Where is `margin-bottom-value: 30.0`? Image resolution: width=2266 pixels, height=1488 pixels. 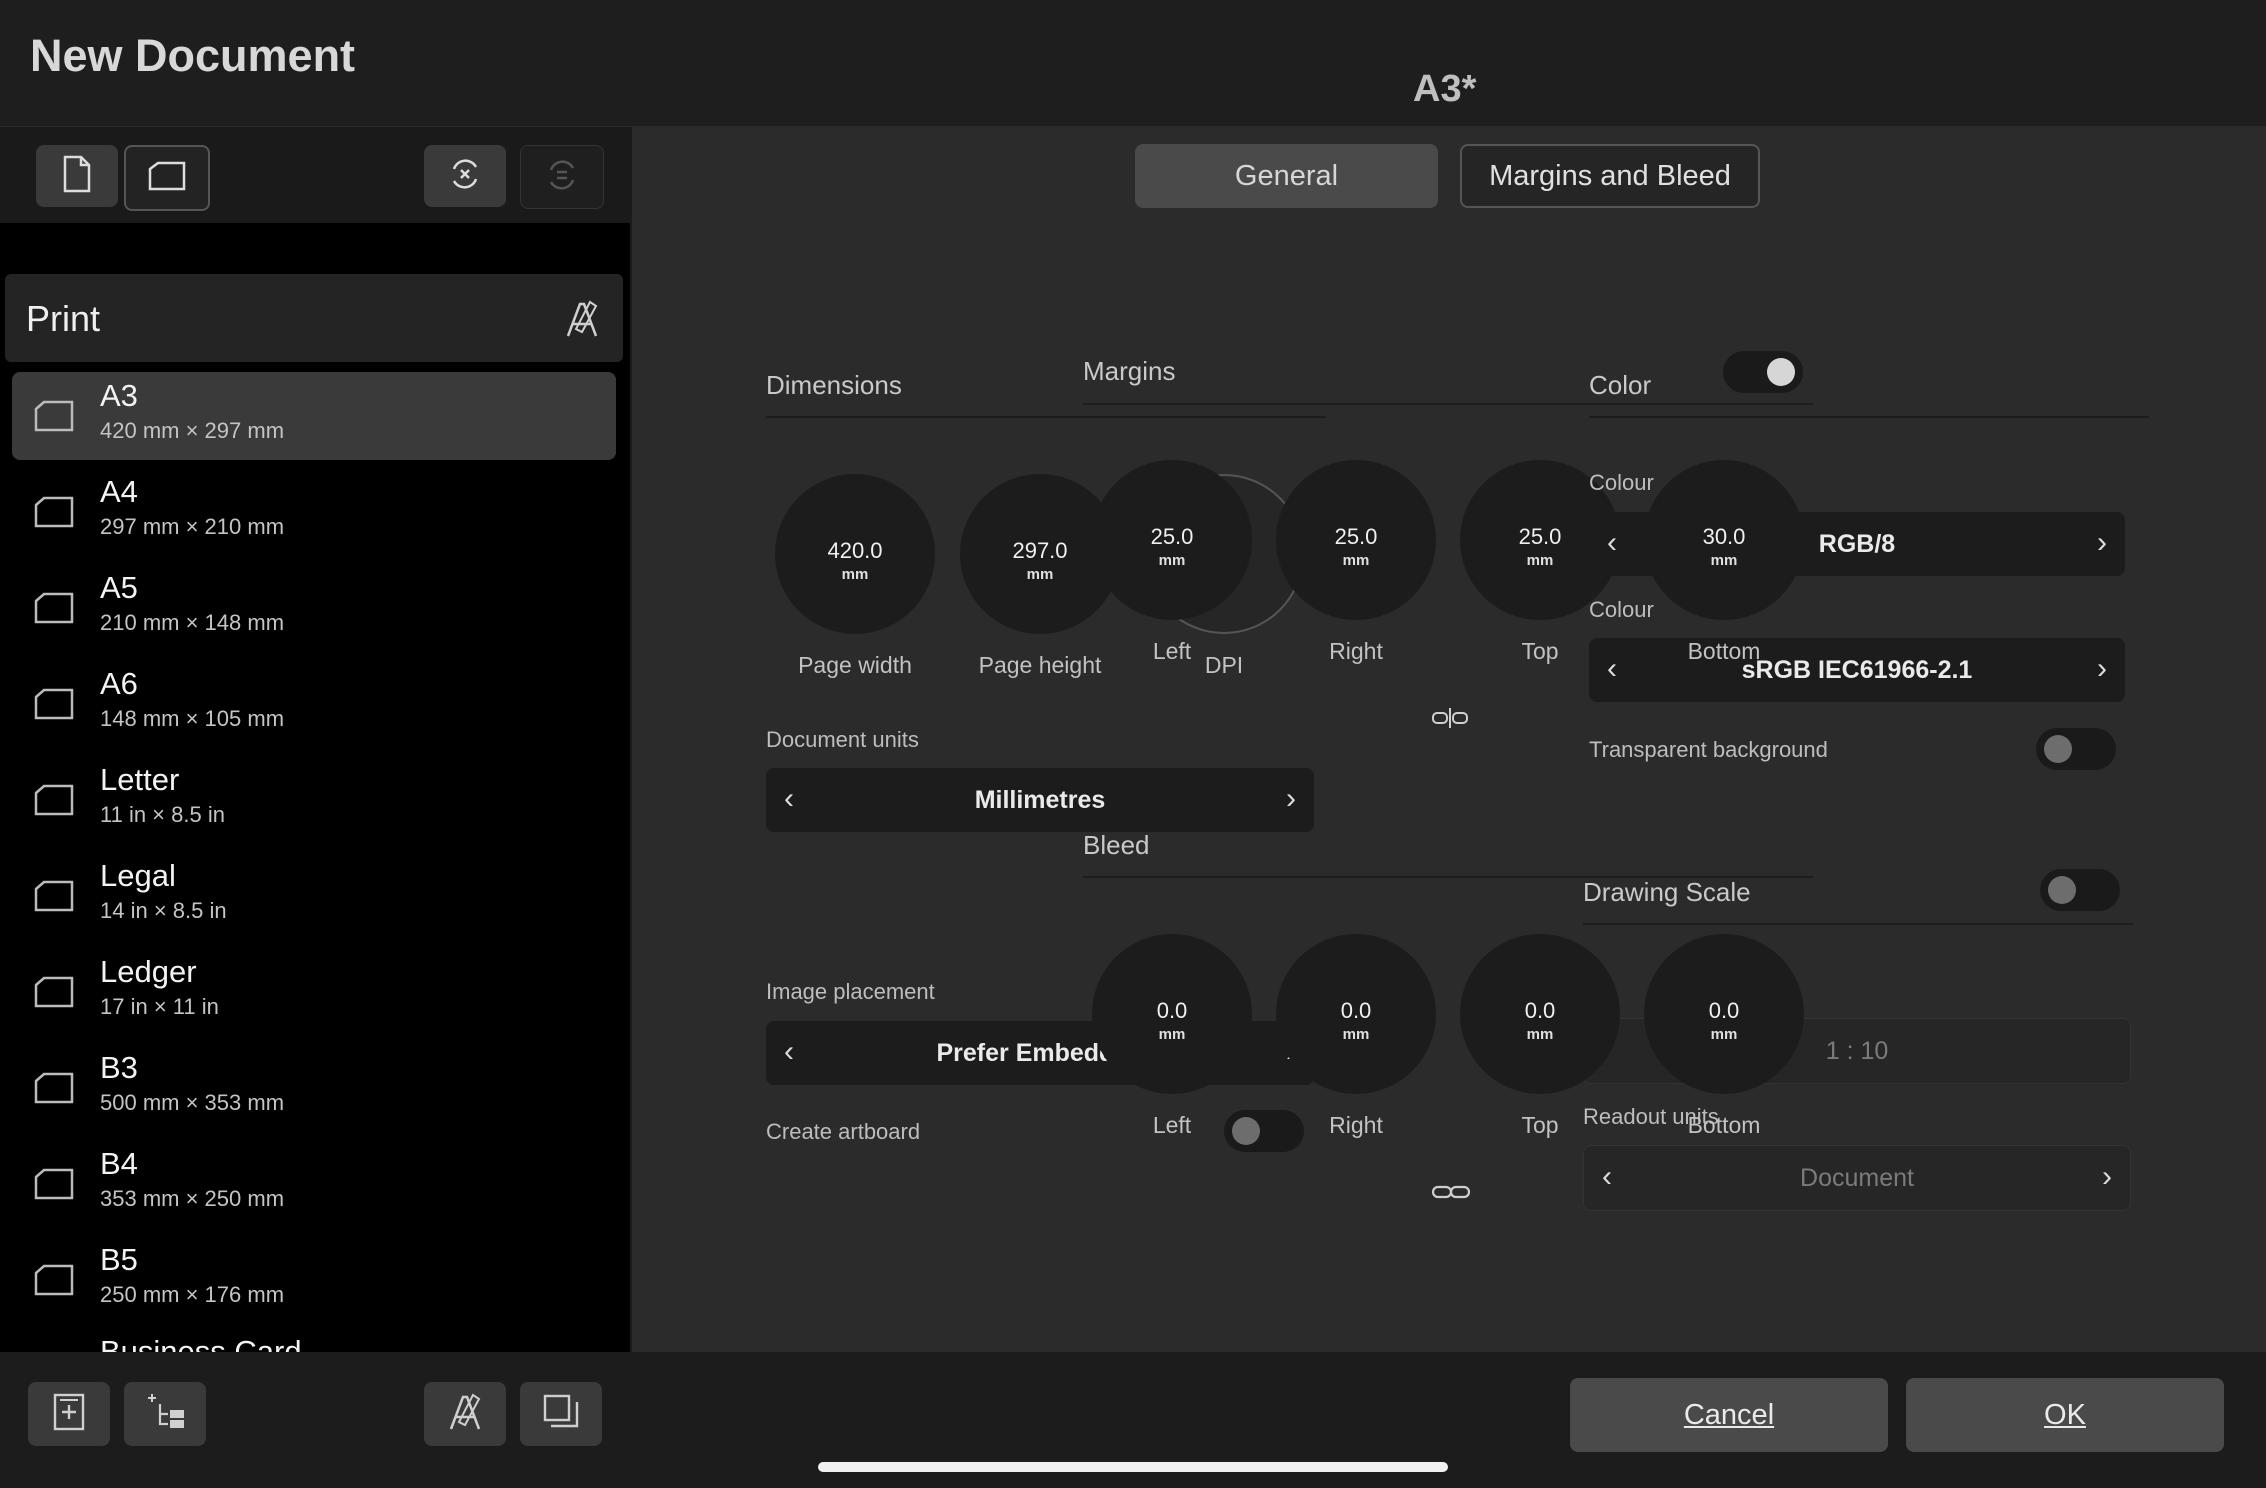 margin-bottom-value: 30.0 is located at coordinates (1724, 536).